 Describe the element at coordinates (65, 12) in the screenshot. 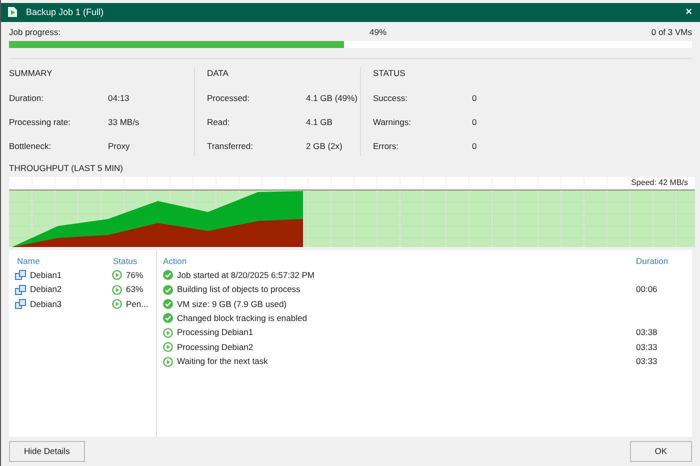

I see `window-title: Backup Job 1 (Full)` at that location.